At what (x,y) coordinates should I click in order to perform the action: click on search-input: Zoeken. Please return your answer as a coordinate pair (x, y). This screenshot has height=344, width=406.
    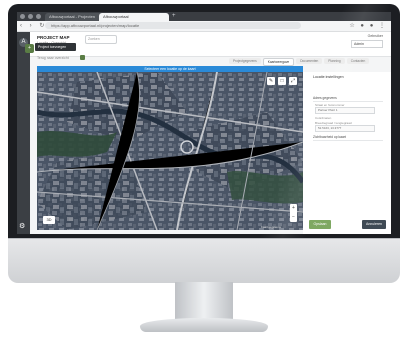
    Looking at the image, I should click on (101, 39).